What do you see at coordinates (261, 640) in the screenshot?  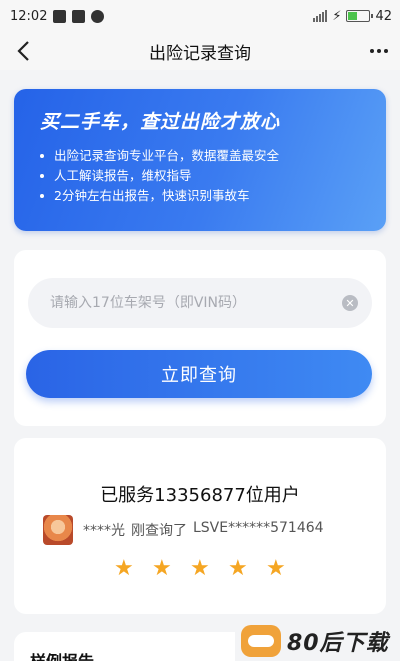 I see `watermark-logo-icon` at bounding box center [261, 640].